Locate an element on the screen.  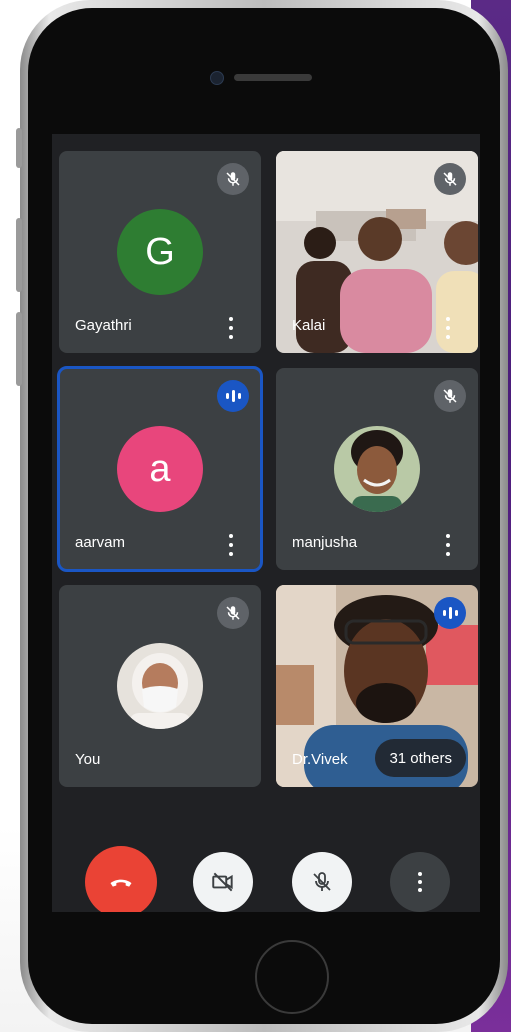
participant-name: You is located at coordinates (88, 759).